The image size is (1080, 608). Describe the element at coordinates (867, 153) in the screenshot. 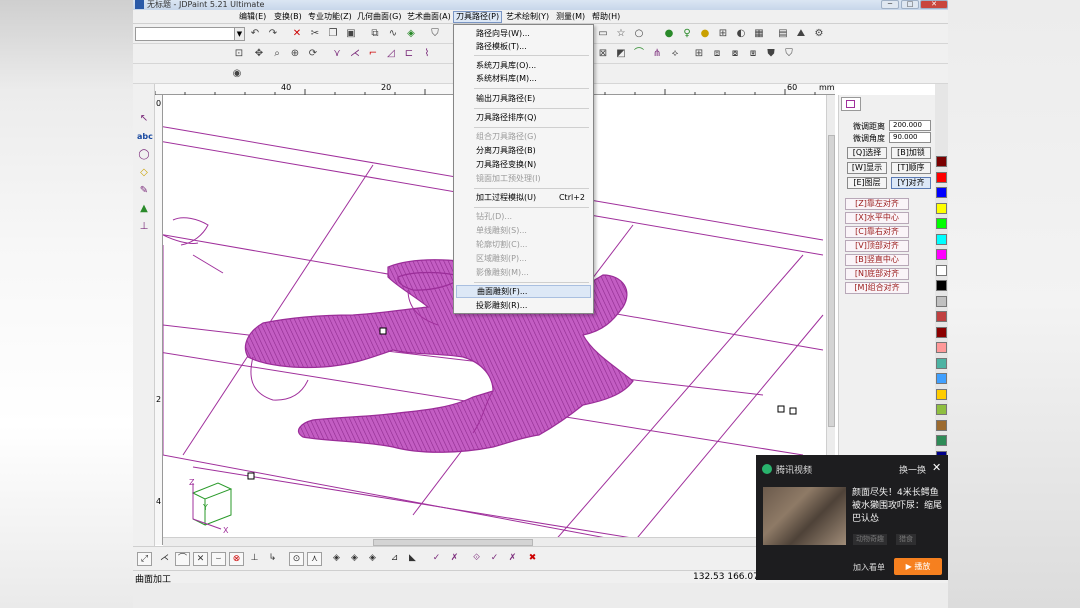

I see `select-button: [Q]选择` at that location.